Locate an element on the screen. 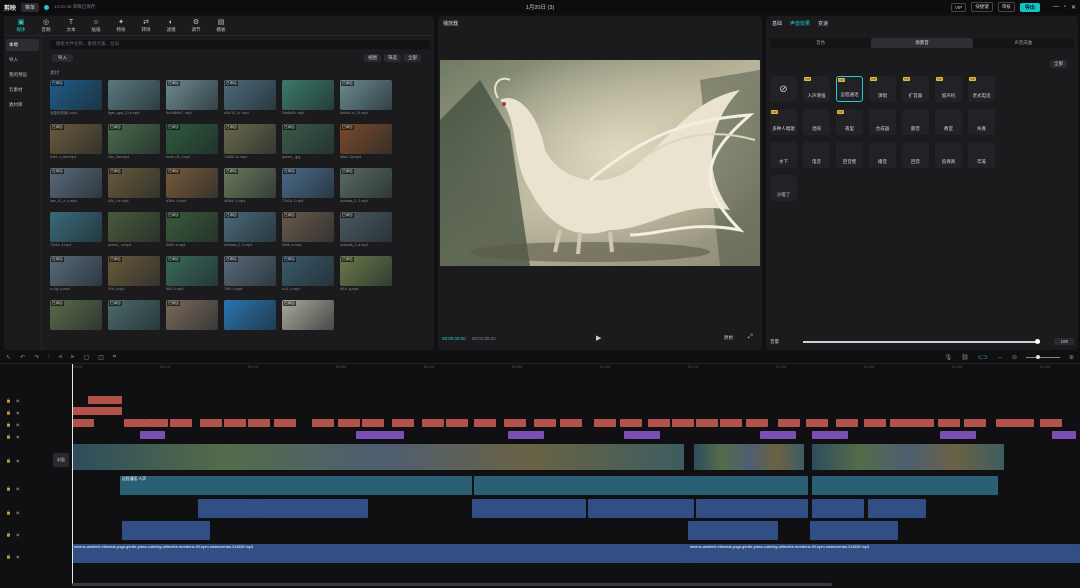  minimize-icon: — is located at coordinates (1056, 7).